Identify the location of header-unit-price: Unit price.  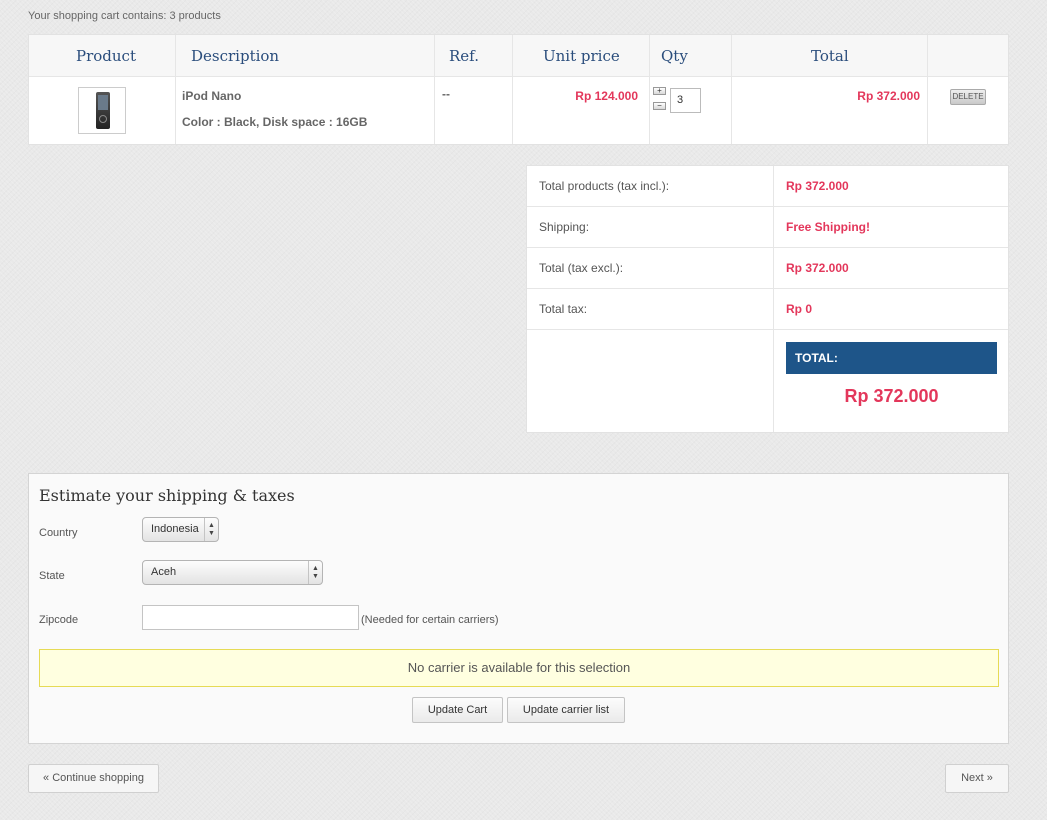
(581, 56).